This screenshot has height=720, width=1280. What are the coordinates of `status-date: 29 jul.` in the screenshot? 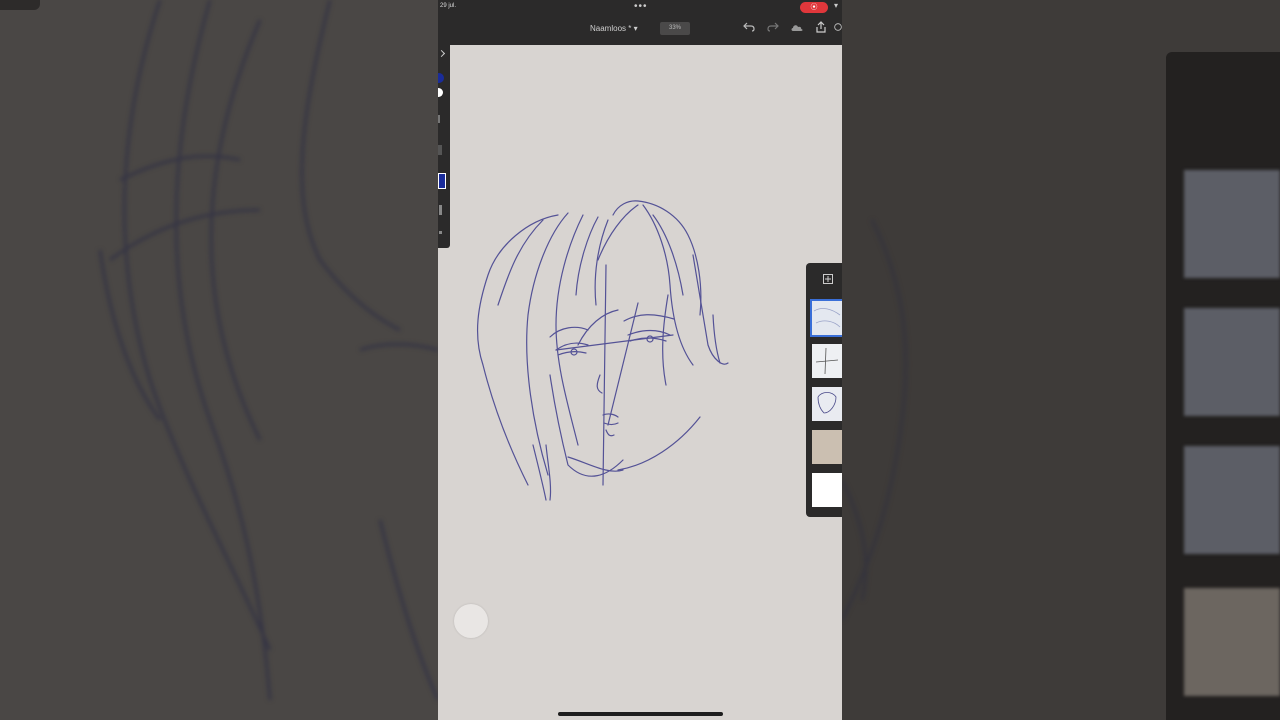 It's located at (448, 6).